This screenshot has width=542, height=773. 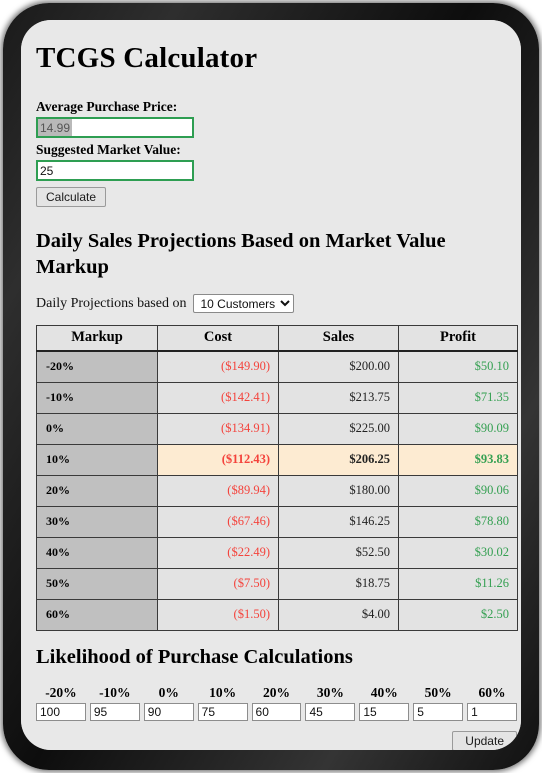 What do you see at coordinates (97, 398) in the screenshot?
I see `cell-markup: -10%` at bounding box center [97, 398].